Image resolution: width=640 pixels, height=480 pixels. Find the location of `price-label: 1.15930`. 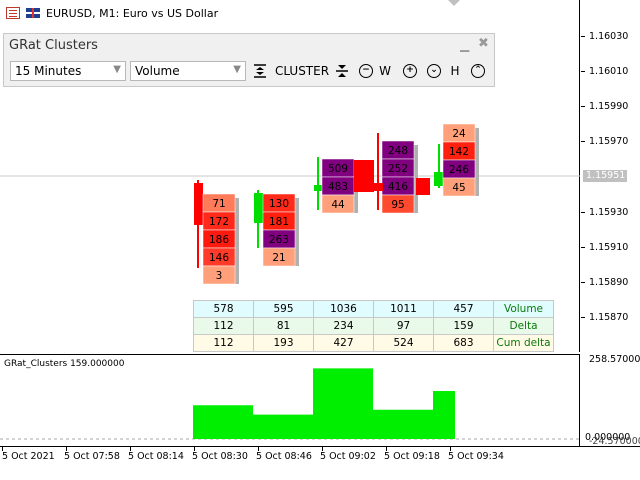

price-label: 1.15930 is located at coordinates (609, 212).